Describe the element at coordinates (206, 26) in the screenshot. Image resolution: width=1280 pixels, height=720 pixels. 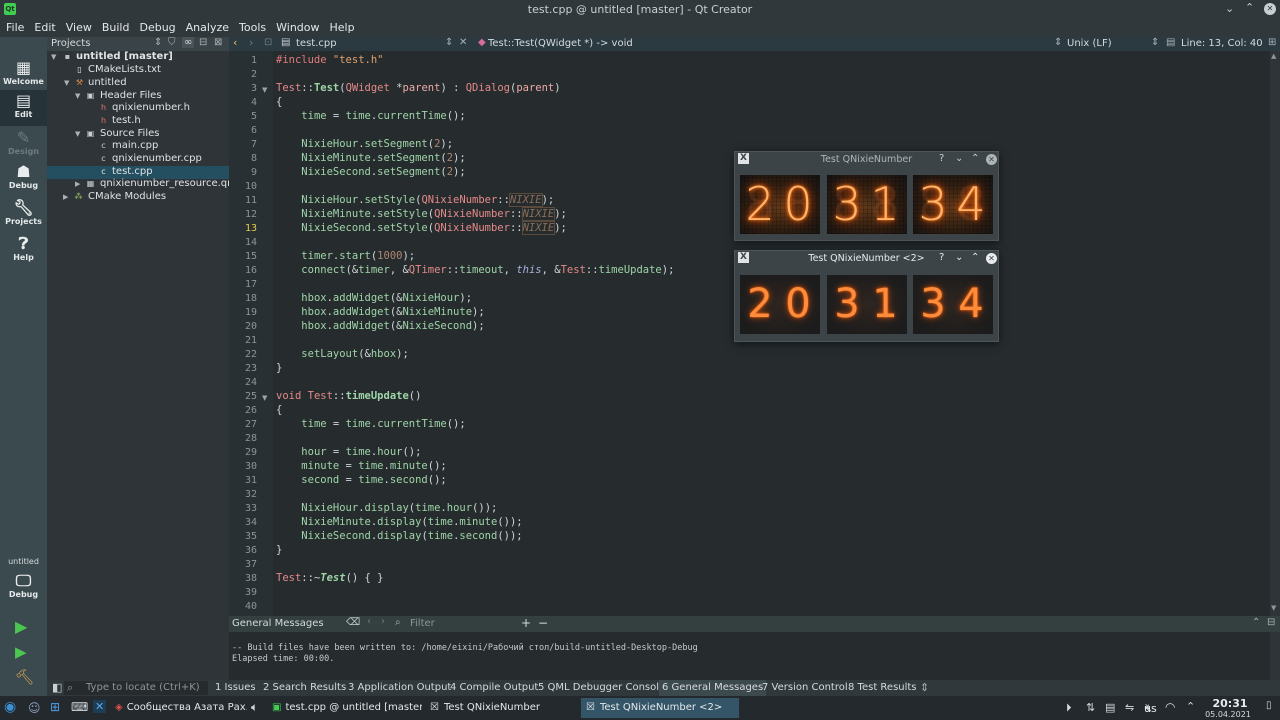
I see `menu-analyze: Analyze` at that location.